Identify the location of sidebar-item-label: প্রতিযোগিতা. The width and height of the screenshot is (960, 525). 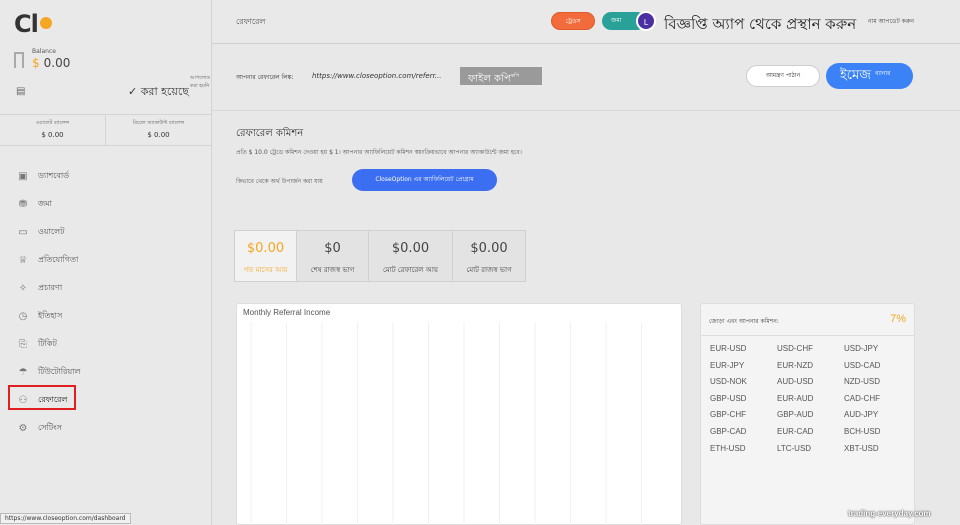
(58, 259).